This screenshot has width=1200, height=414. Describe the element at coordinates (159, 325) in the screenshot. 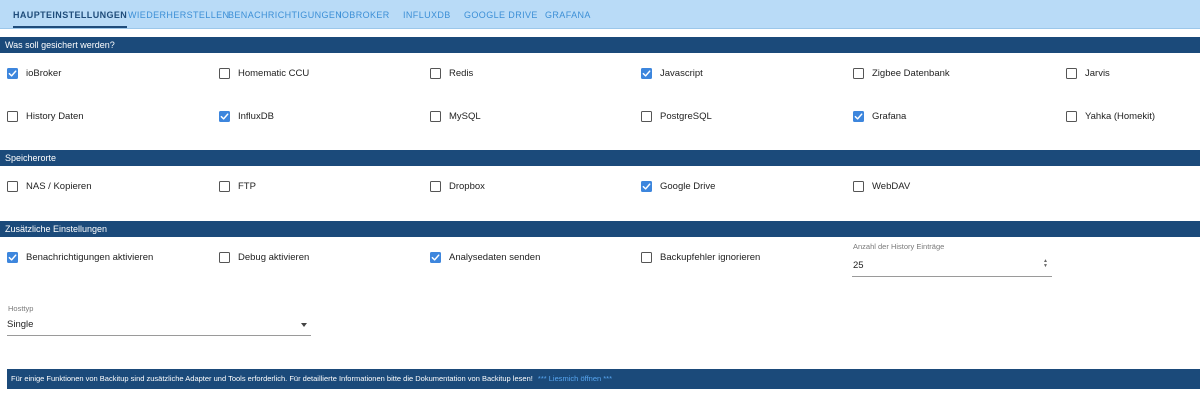

I see `host-type-select: Single` at that location.